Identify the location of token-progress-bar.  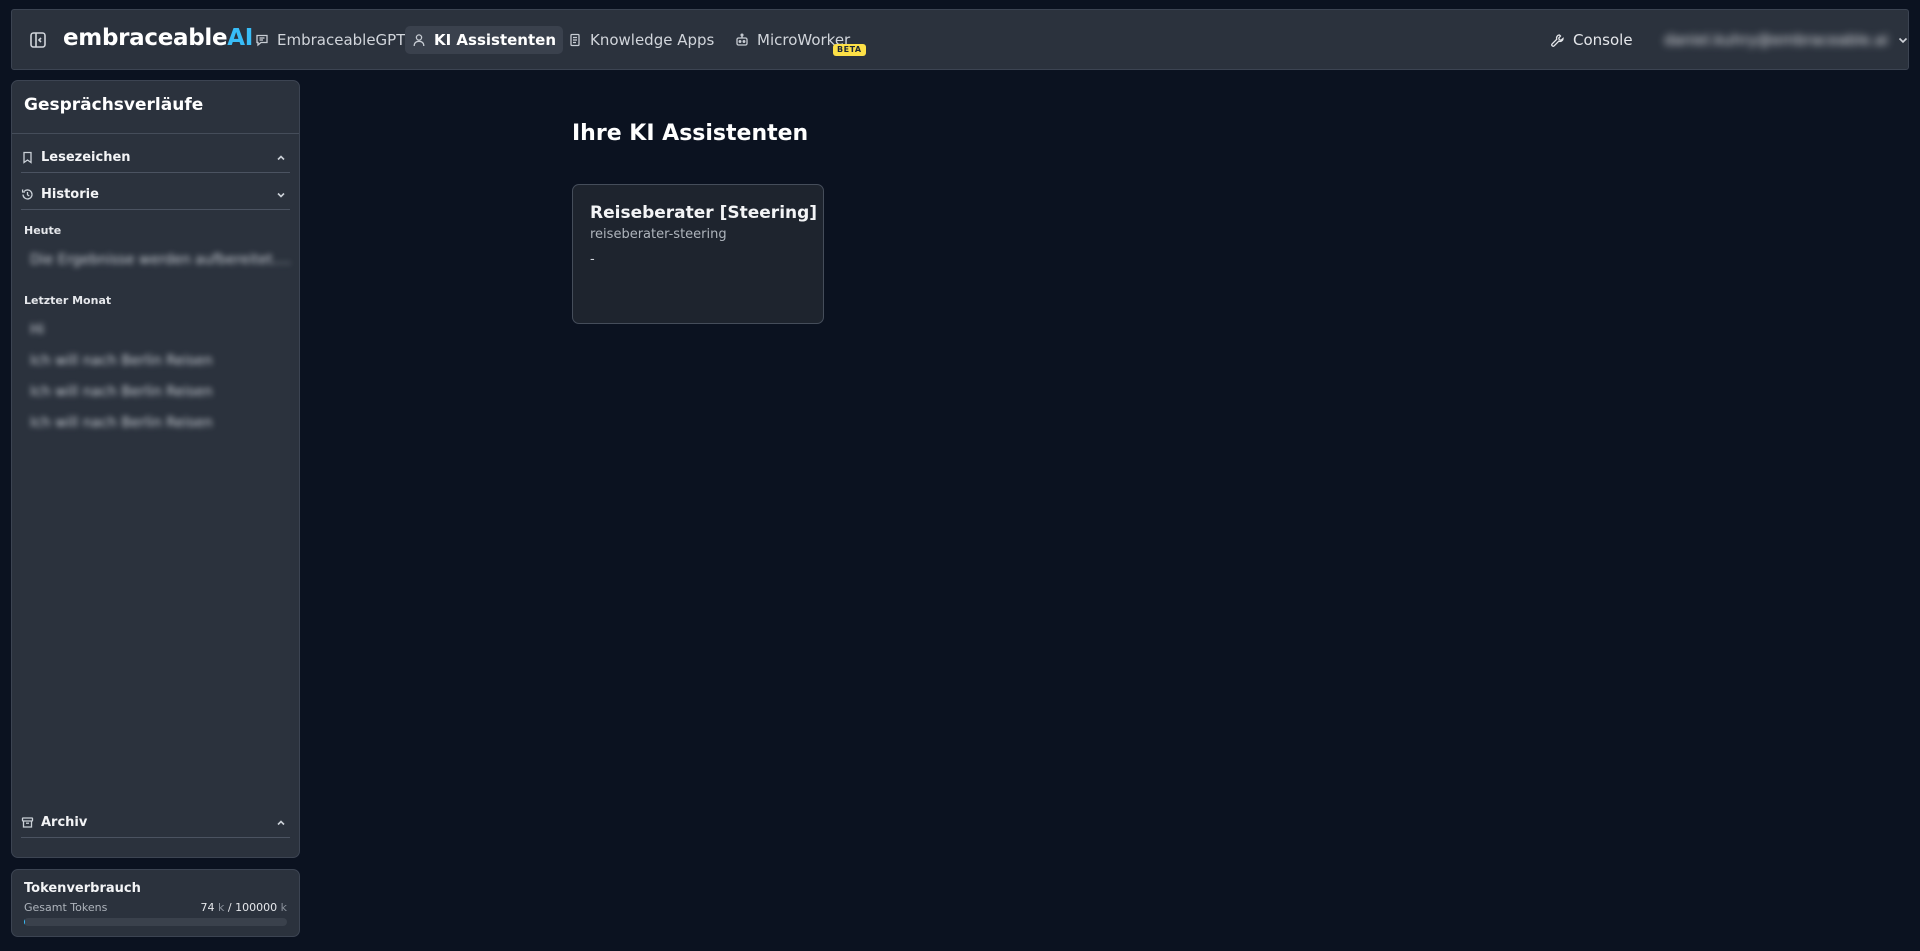
(155, 922).